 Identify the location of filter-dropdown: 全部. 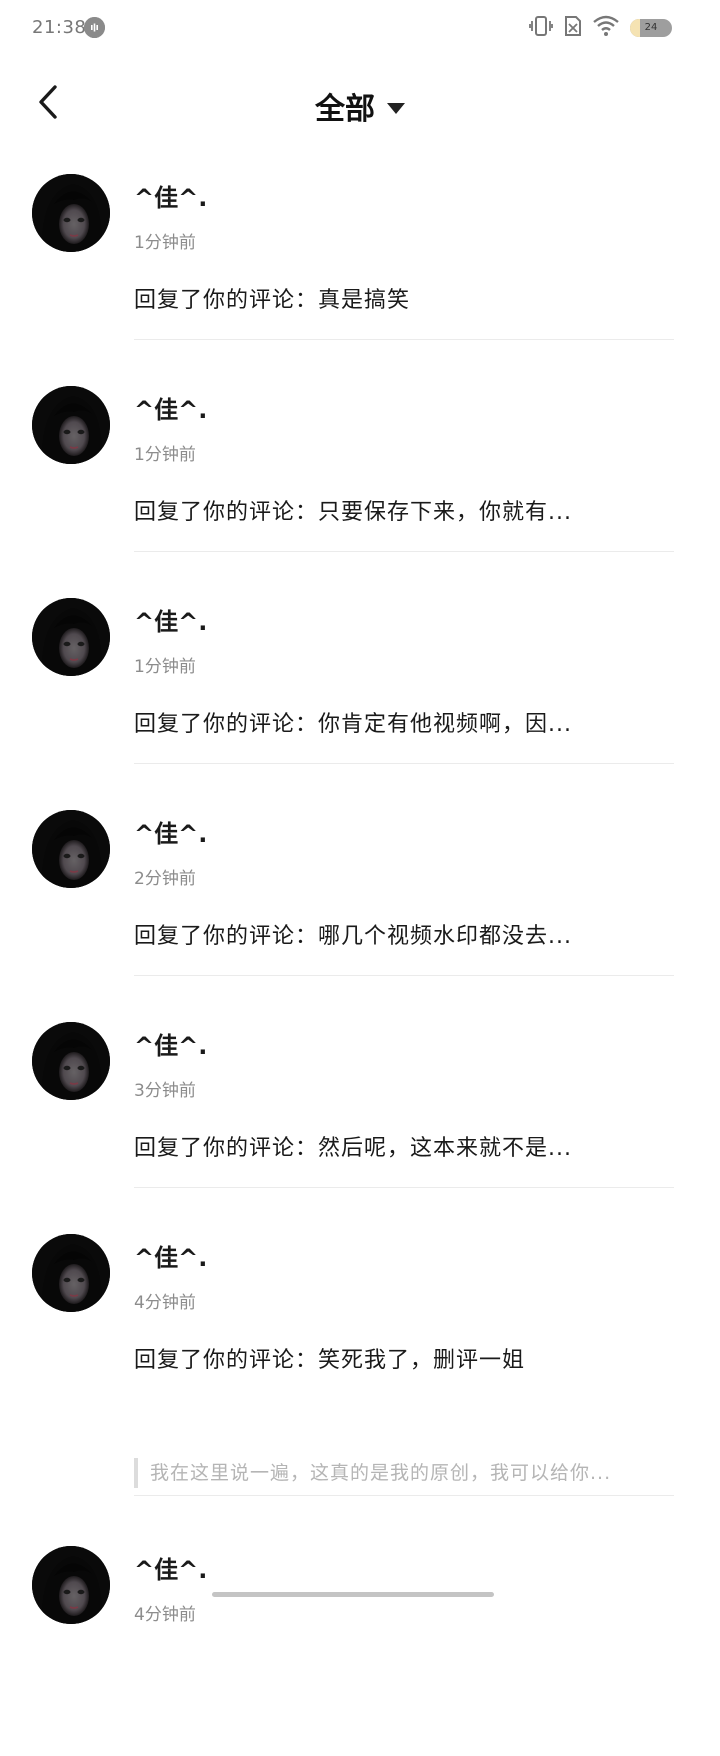
(360, 106).